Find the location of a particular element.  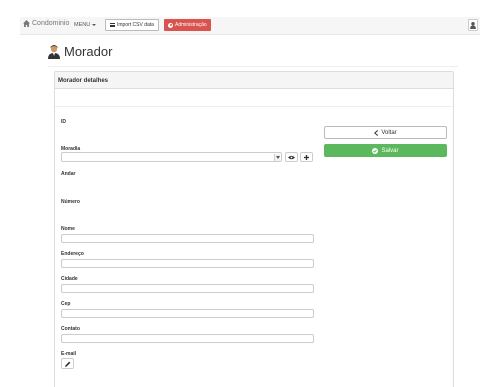

voltar-button: Voltar is located at coordinates (385, 132).